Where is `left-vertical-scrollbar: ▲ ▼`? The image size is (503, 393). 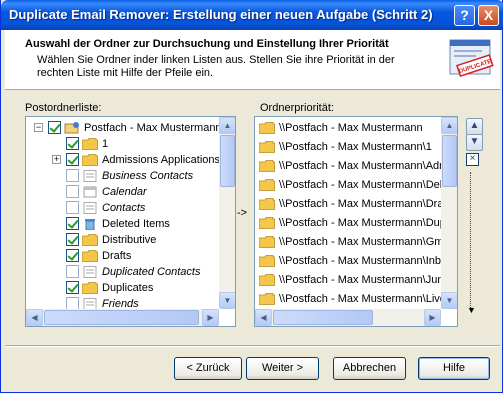
left-vertical-scrollbar: ▲ ▼ is located at coordinates (227, 213).